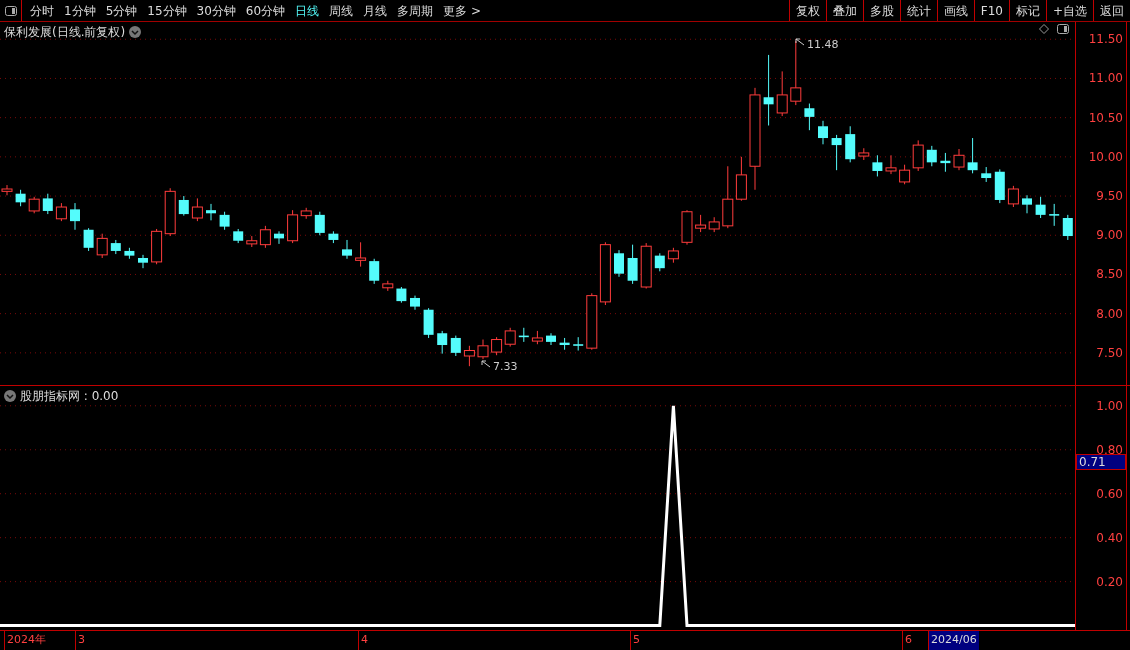 The width and height of the screenshot is (1130, 650). Describe the element at coordinates (1111, 10) in the screenshot. I see `toolbar-button: 返回` at that location.